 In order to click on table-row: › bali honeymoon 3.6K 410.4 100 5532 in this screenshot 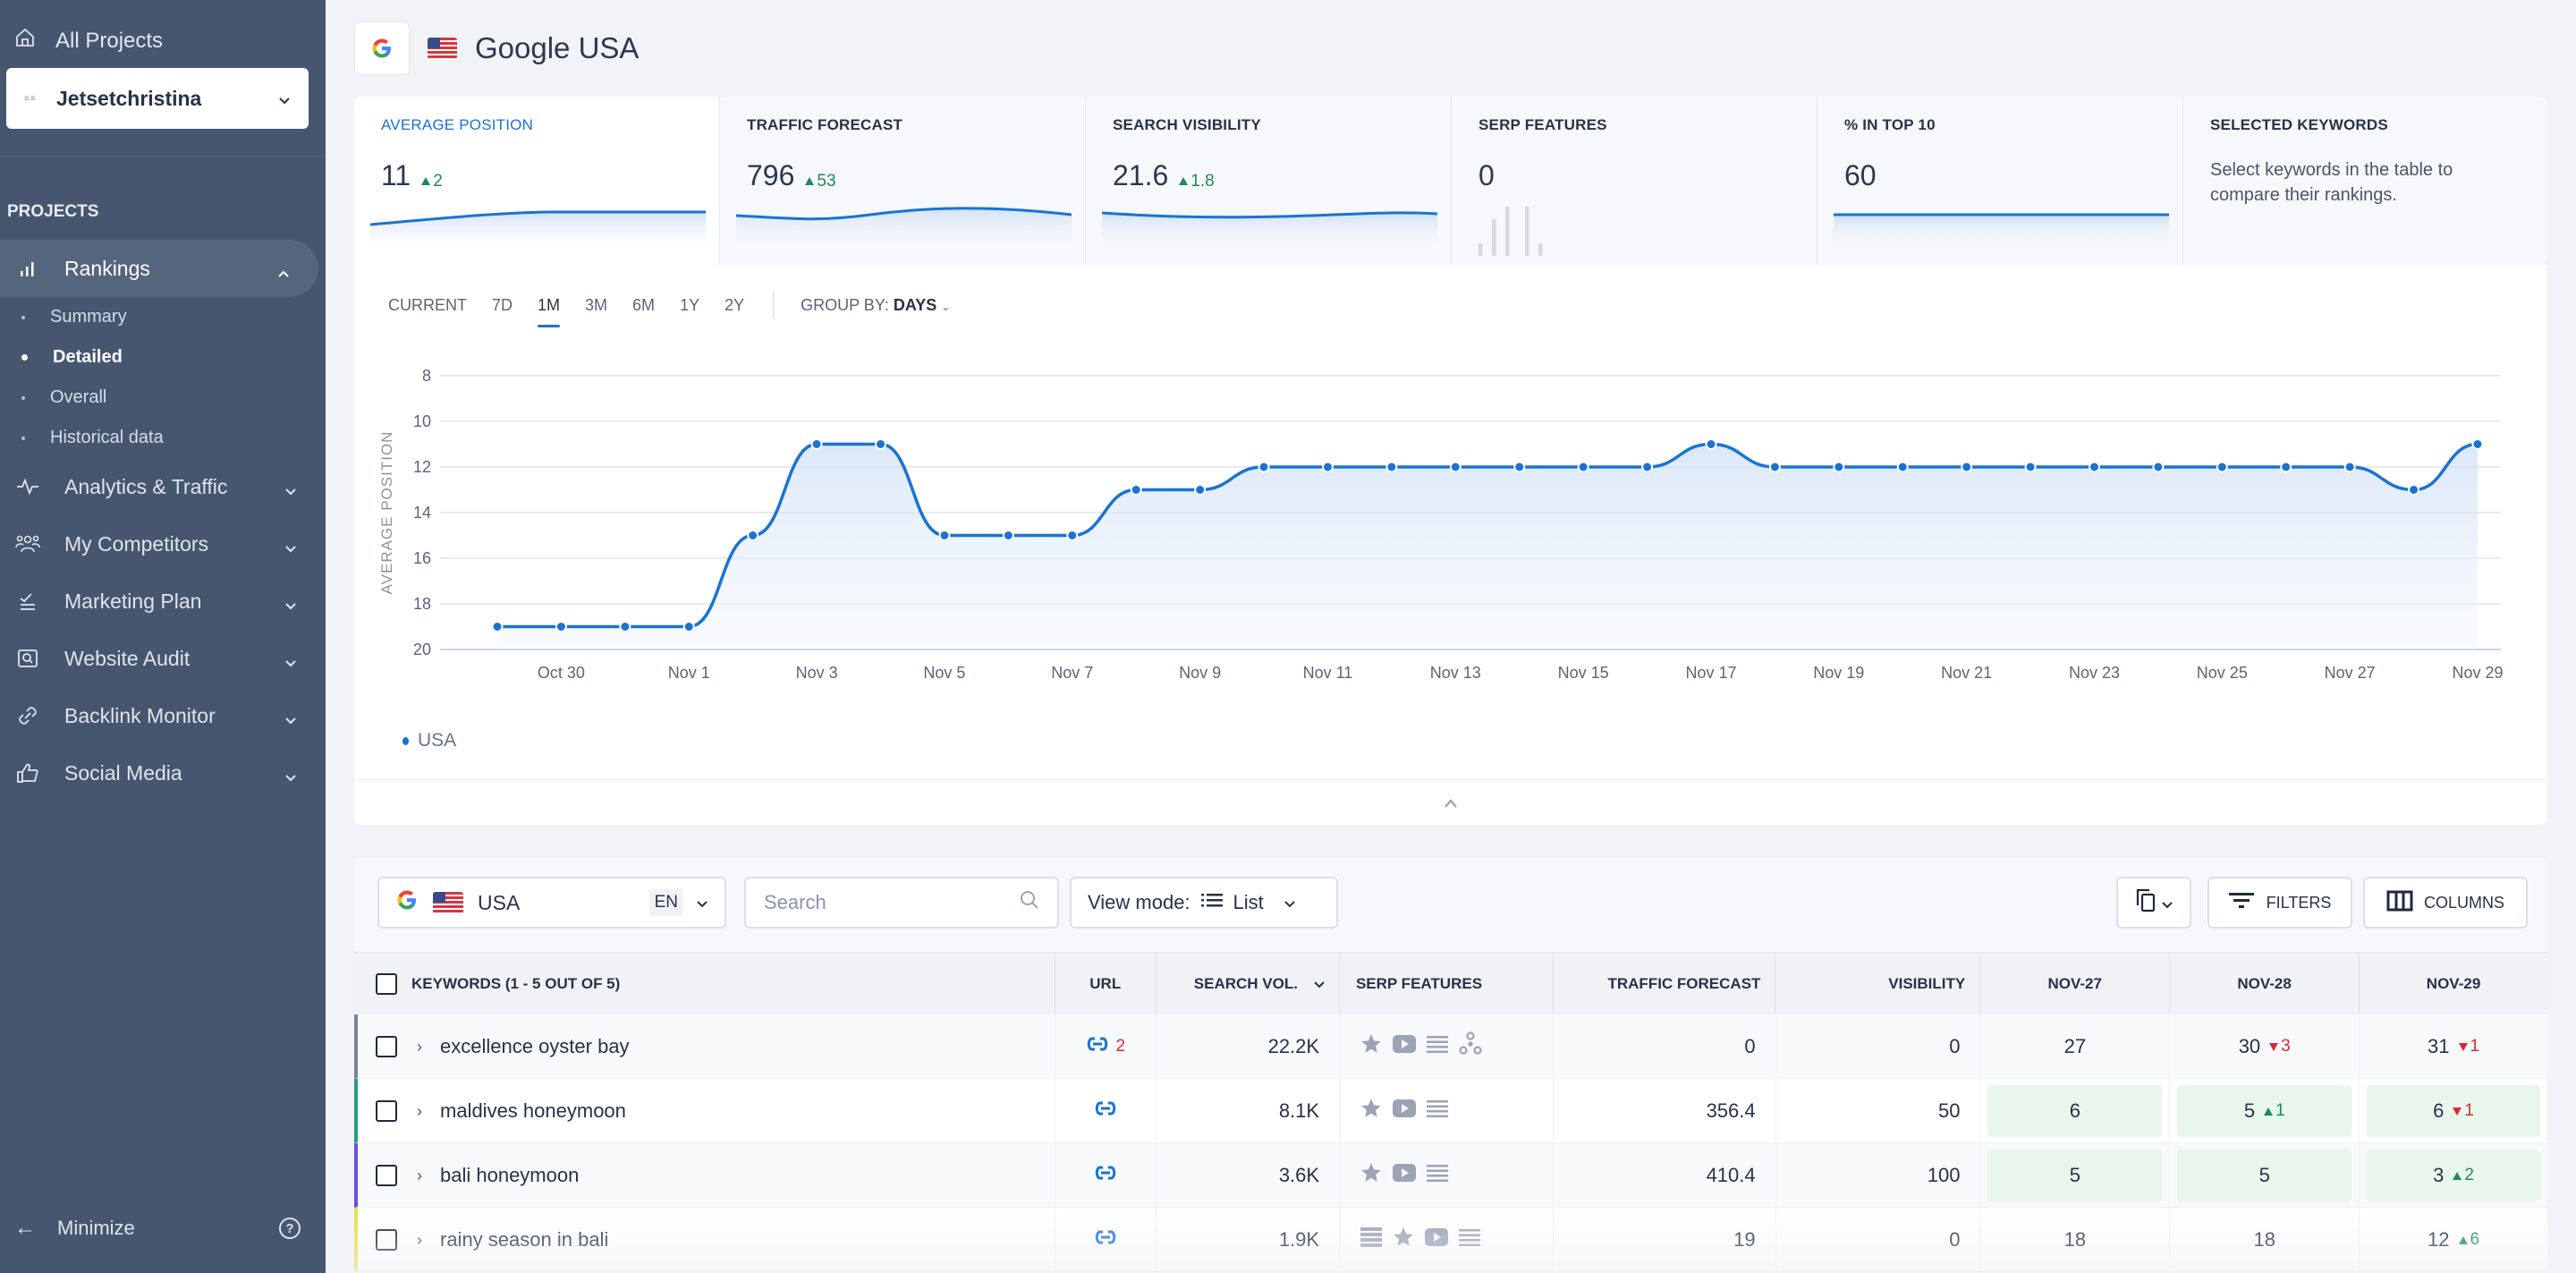, I will do `click(1450, 1175)`.